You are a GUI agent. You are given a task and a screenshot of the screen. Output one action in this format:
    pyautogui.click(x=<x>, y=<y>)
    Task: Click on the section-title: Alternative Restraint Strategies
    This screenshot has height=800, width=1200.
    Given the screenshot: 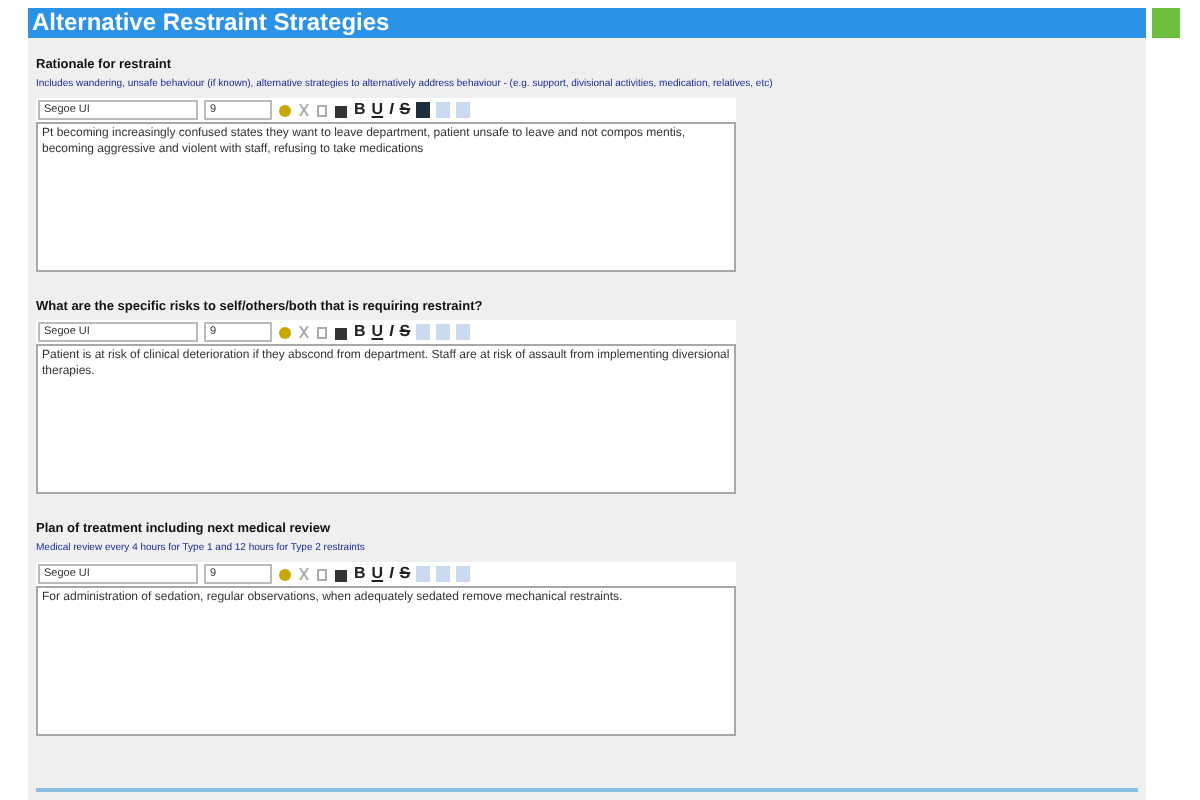 What is the action you would take?
    pyautogui.click(x=587, y=23)
    